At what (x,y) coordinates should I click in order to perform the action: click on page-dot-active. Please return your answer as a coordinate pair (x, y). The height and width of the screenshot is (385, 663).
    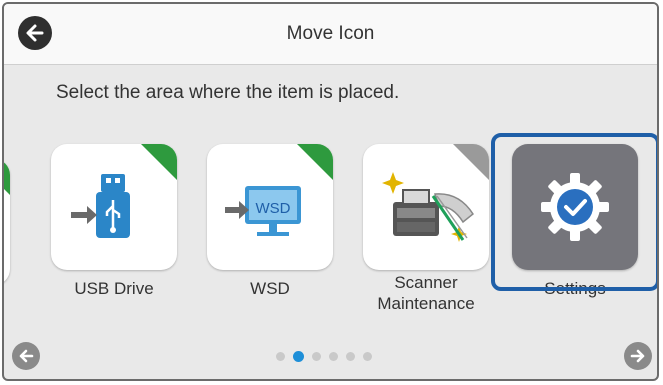
    Looking at the image, I should click on (298, 356).